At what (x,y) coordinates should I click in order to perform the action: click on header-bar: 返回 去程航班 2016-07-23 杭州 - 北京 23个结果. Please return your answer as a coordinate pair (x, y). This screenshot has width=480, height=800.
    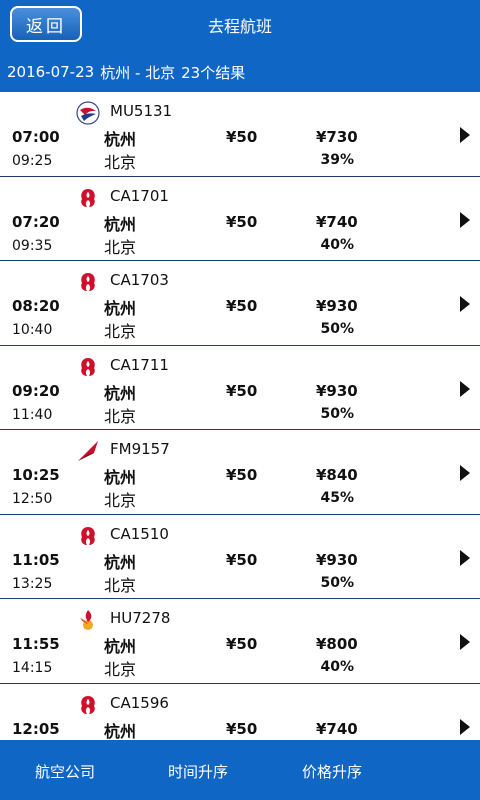
    Looking at the image, I should click on (240, 46).